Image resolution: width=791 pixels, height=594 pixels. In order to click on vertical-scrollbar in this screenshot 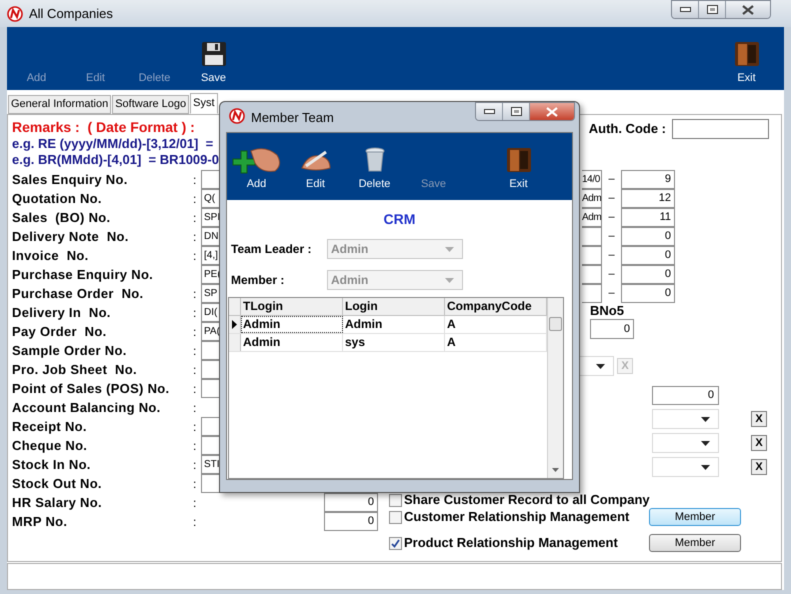, I will do `click(555, 388)`.